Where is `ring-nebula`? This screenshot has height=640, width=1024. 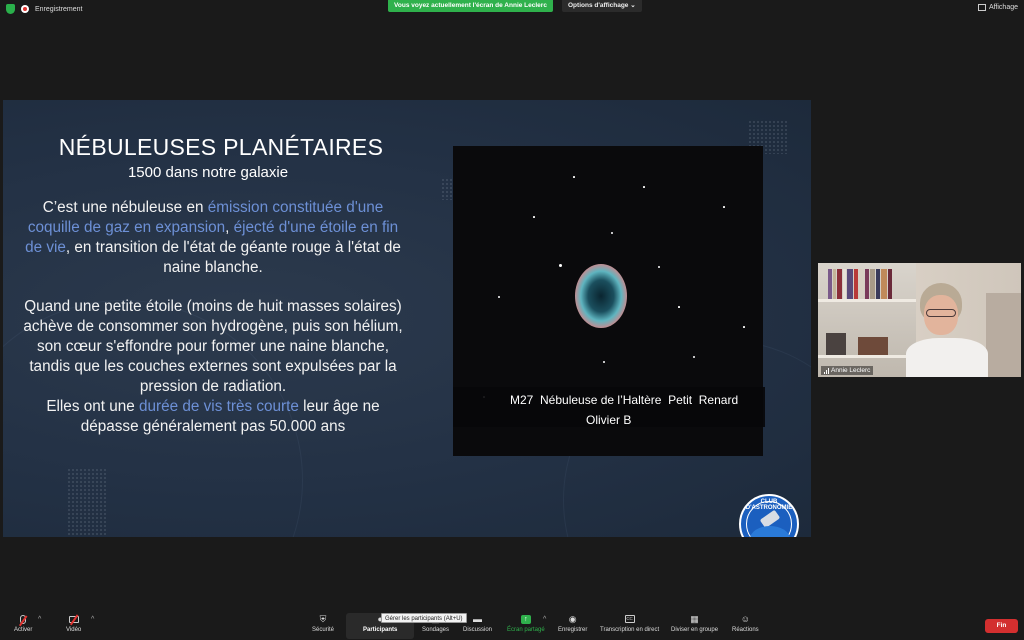 ring-nebula is located at coordinates (601, 296).